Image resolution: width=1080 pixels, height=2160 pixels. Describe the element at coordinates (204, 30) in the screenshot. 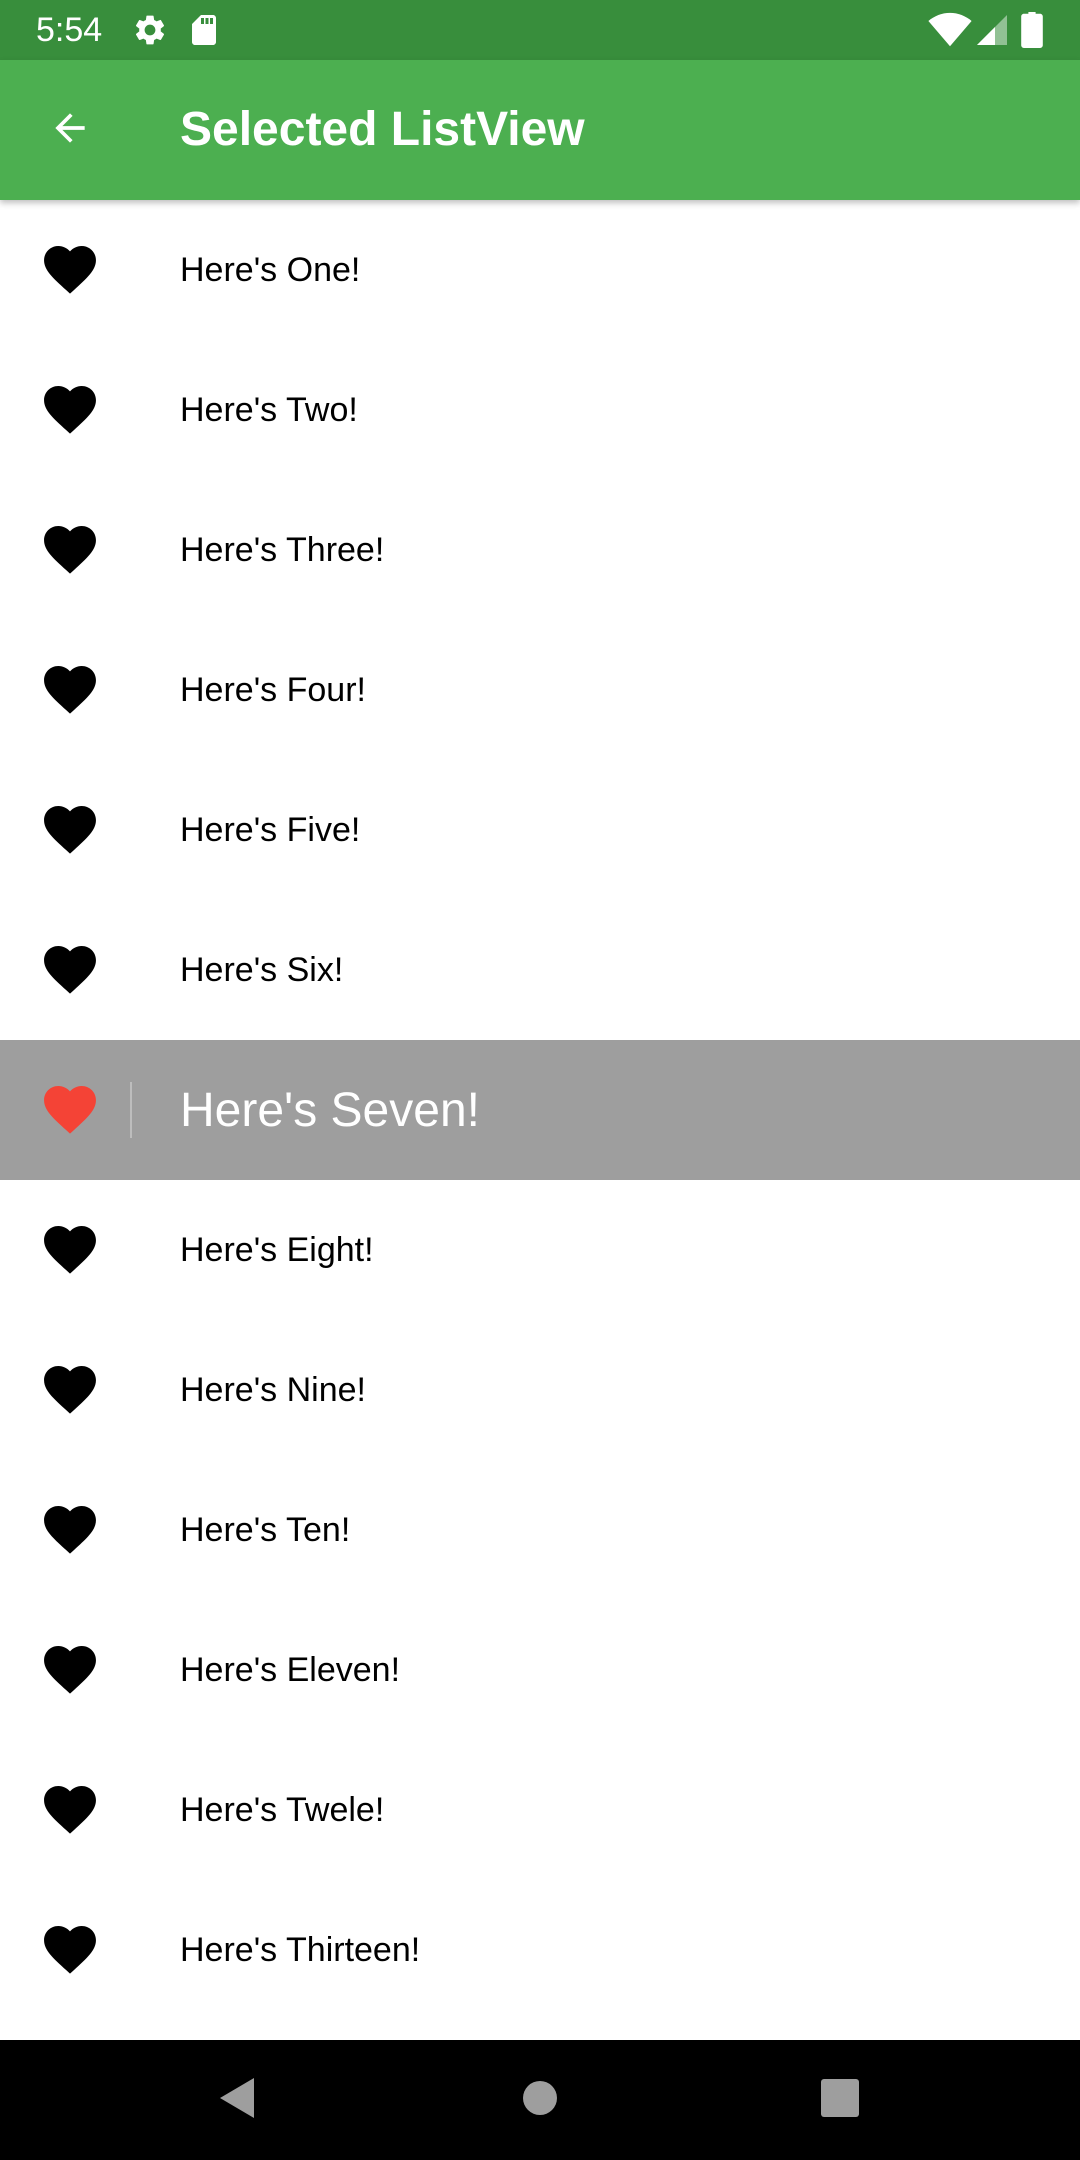

I see `sd-card-icon` at that location.